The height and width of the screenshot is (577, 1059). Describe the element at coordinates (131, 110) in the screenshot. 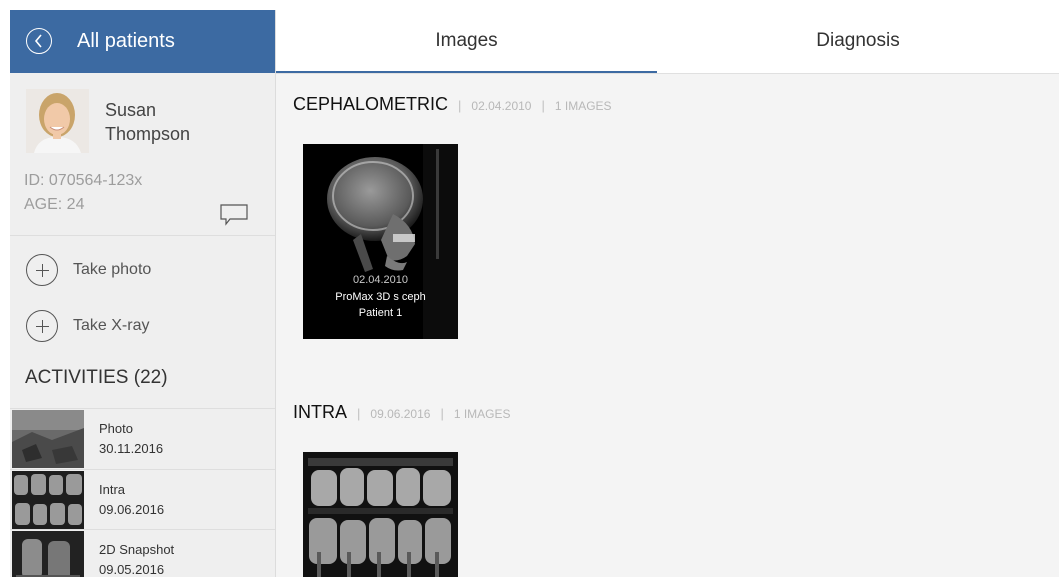

I see `patient-first-name: Susan` at that location.